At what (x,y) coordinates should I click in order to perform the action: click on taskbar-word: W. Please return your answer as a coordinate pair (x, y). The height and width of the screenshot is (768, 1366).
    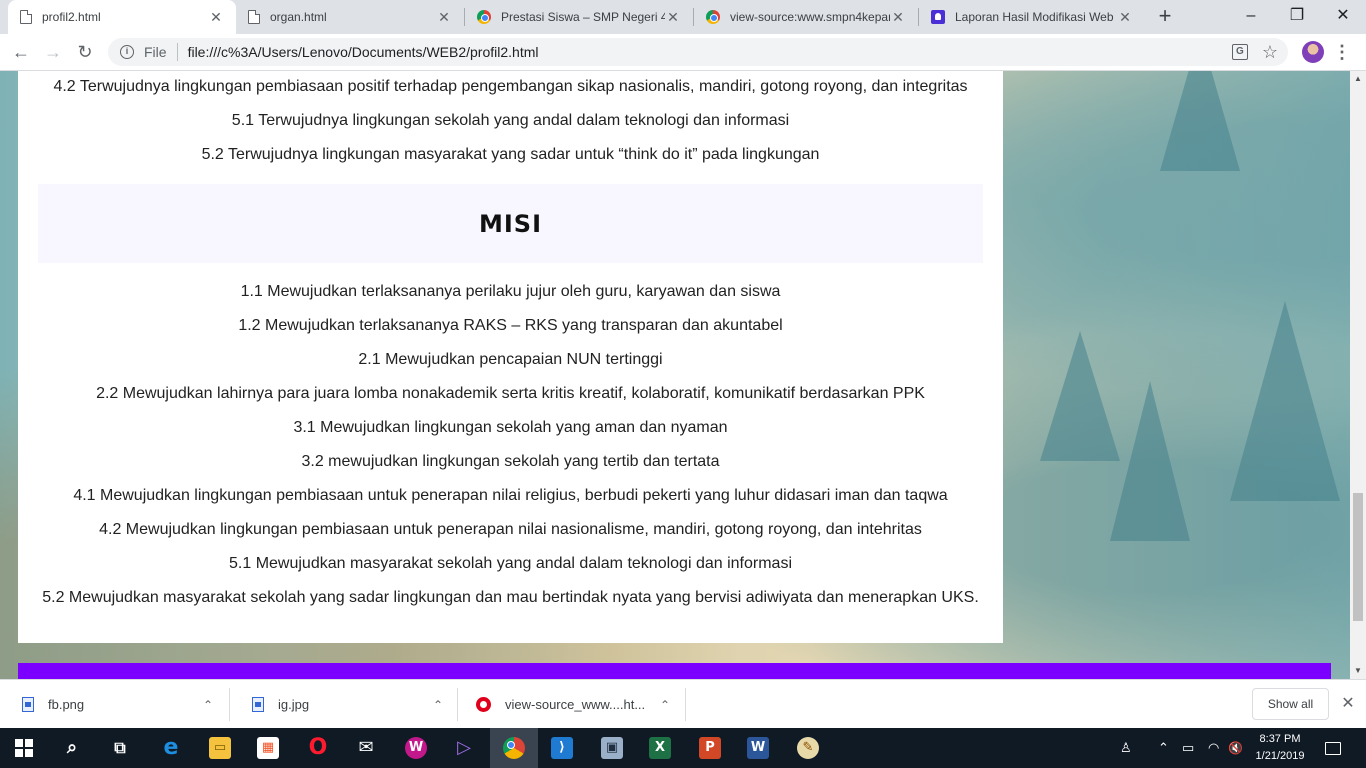
    Looking at the image, I should click on (758, 748).